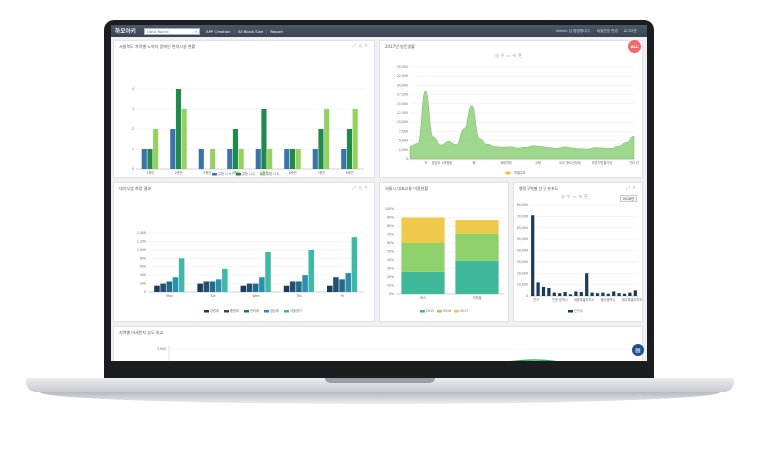 Image resolution: width=760 pixels, height=449 pixels. What do you see at coordinates (607, 31) in the screenshot?
I see `change-password-link: 비밀번호 변경` at bounding box center [607, 31].